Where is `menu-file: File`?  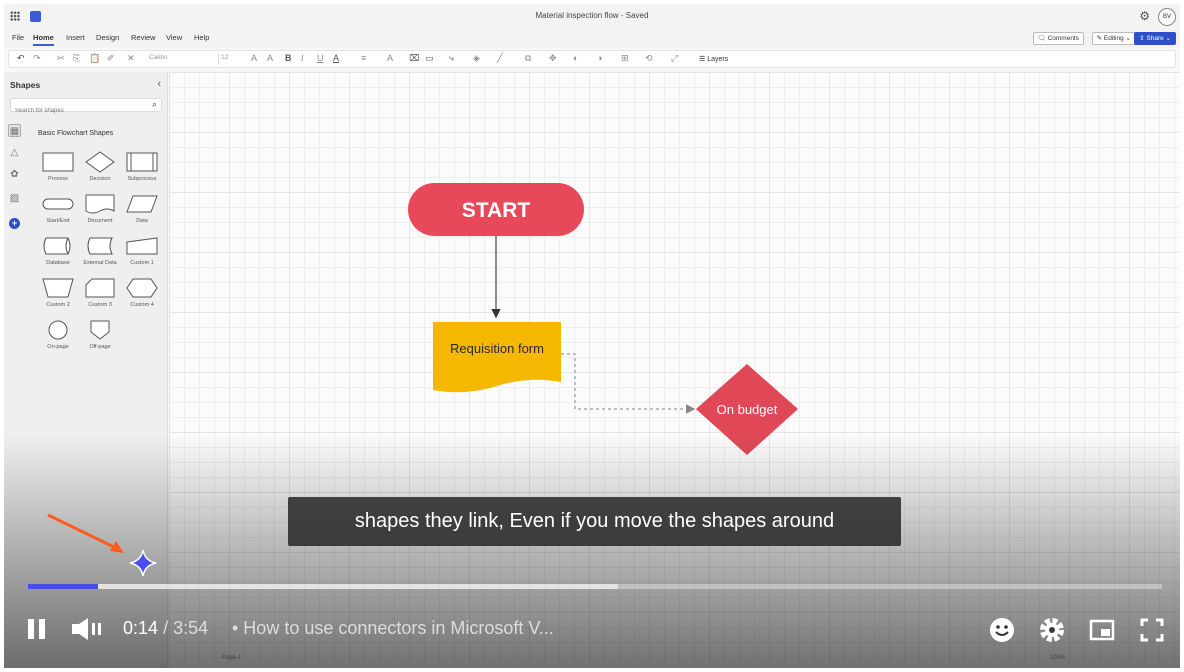 menu-file: File is located at coordinates (18, 37).